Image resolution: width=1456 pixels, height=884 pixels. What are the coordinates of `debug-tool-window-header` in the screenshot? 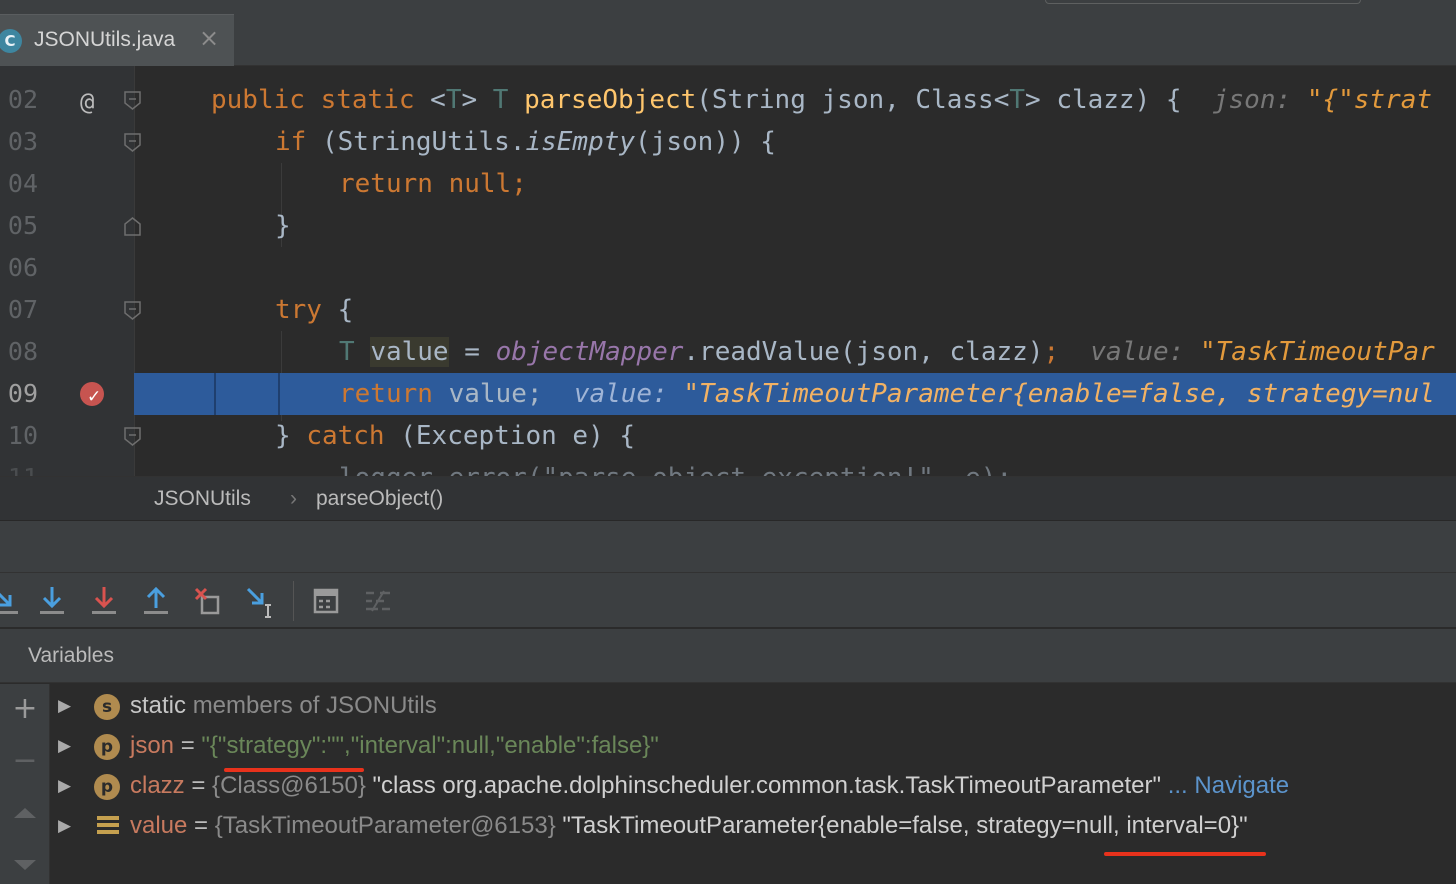 It's located at (728, 546).